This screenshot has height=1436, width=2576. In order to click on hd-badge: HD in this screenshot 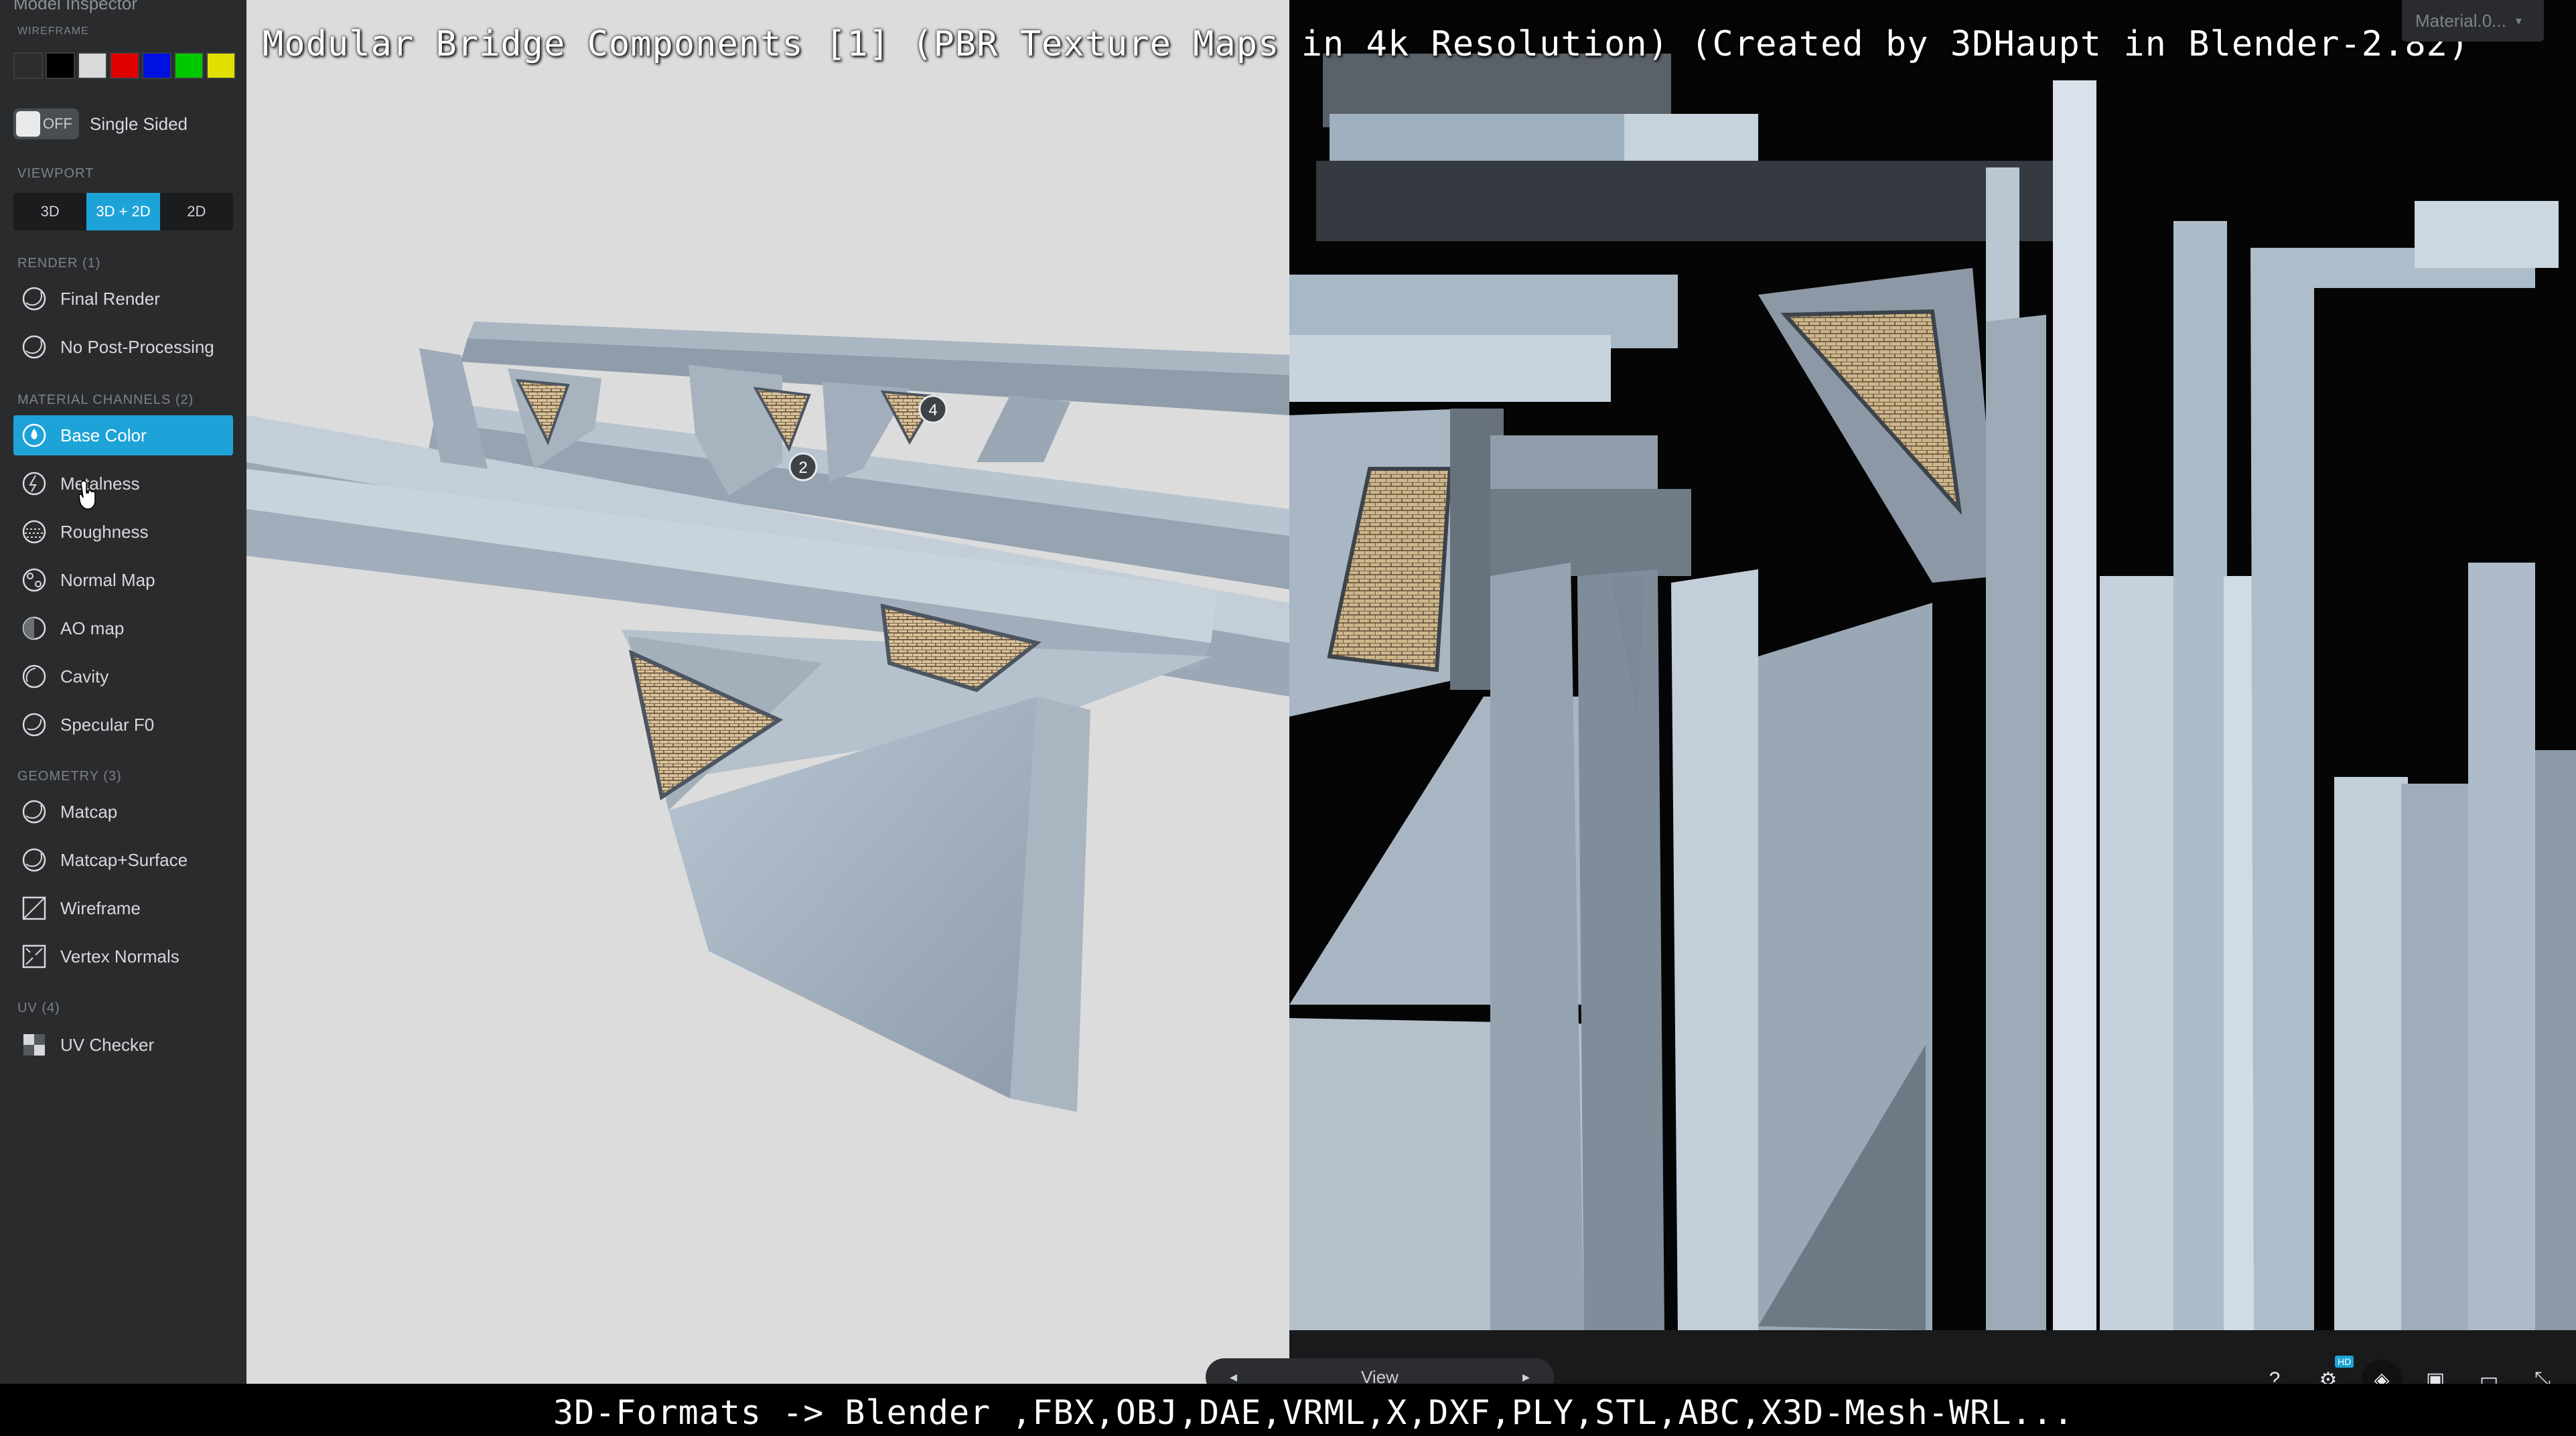, I will do `click(2344, 1362)`.